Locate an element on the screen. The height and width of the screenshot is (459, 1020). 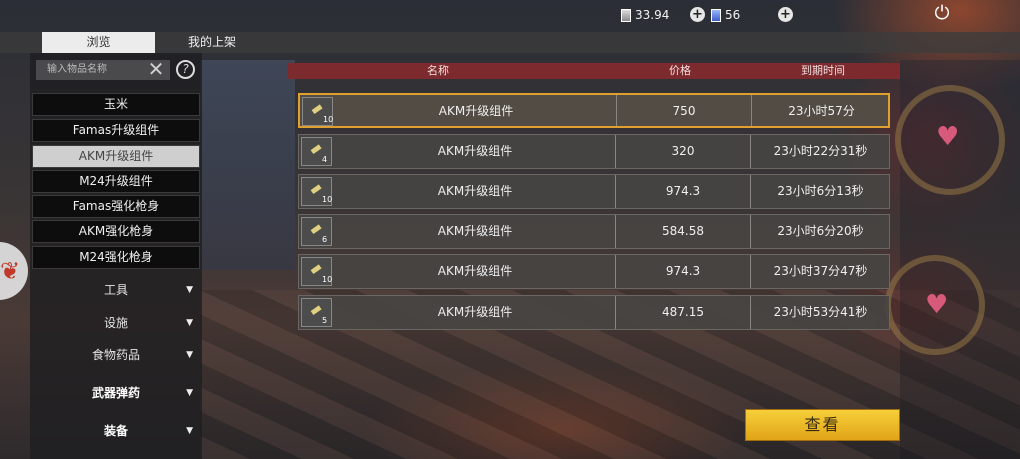
sidebar-item-famas-barrel: Famas强化枪身 is located at coordinates (116, 206).